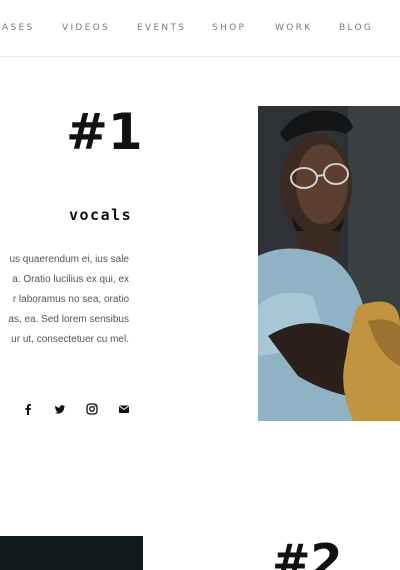  What do you see at coordinates (71, 553) in the screenshot?
I see `member-photo` at bounding box center [71, 553].